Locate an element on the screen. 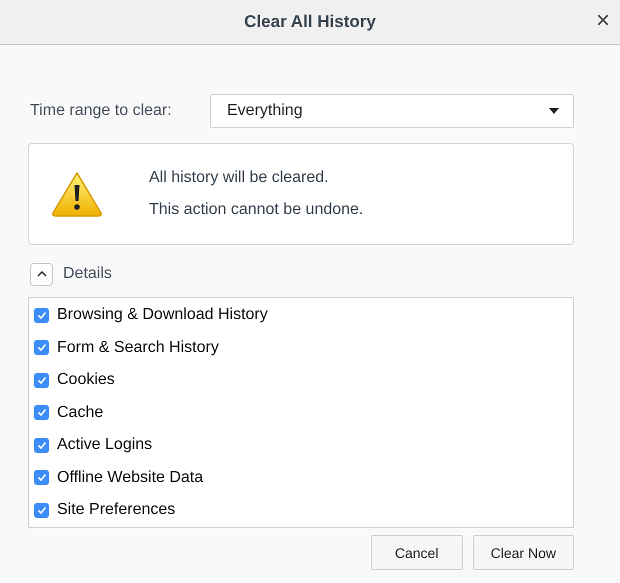 This screenshot has width=620, height=583. checkbox-label: Site Preferences is located at coordinates (116, 510).